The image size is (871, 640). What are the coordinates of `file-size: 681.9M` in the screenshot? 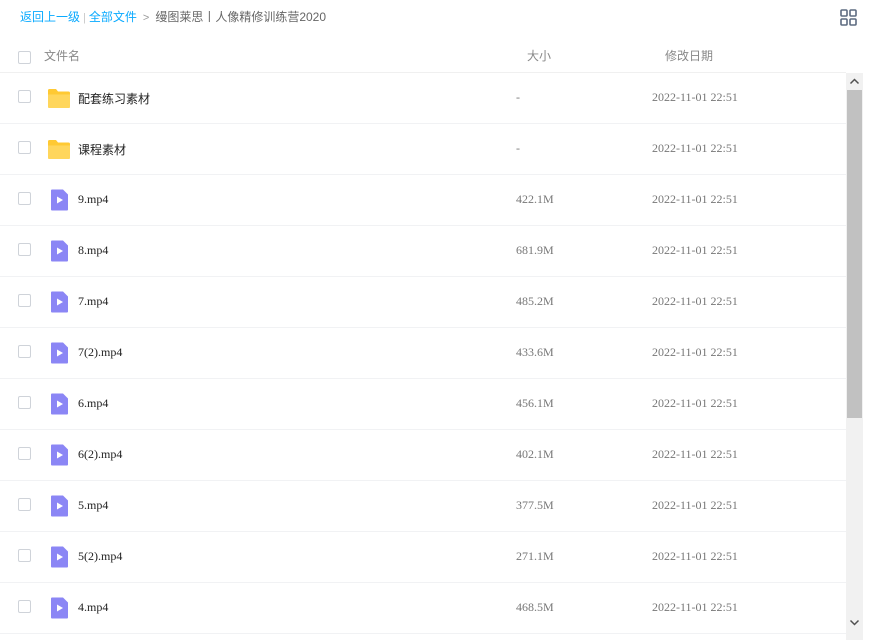 It's located at (535, 250).